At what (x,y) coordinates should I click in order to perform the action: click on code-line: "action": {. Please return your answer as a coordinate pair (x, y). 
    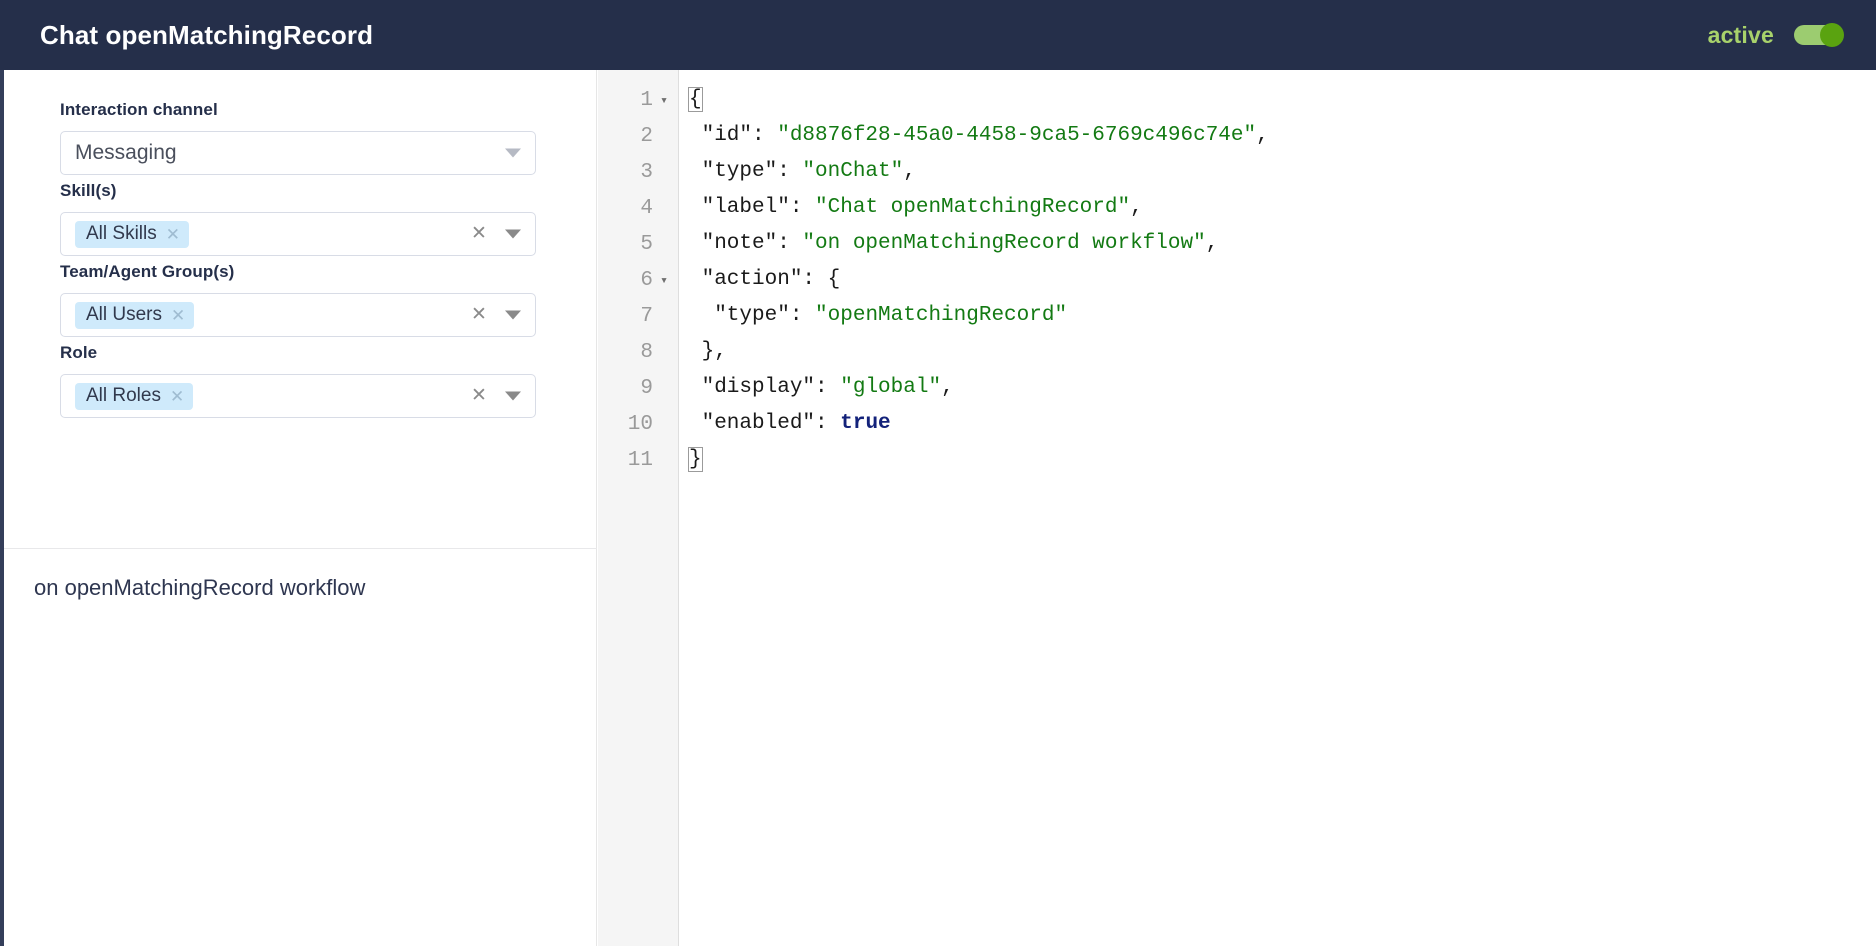
    Looking at the image, I should click on (1282, 280).